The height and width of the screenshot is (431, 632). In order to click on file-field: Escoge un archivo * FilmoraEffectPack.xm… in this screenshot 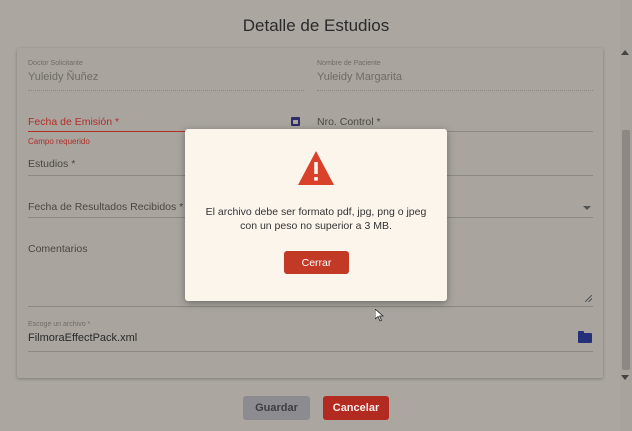, I will do `click(82, 332)`.